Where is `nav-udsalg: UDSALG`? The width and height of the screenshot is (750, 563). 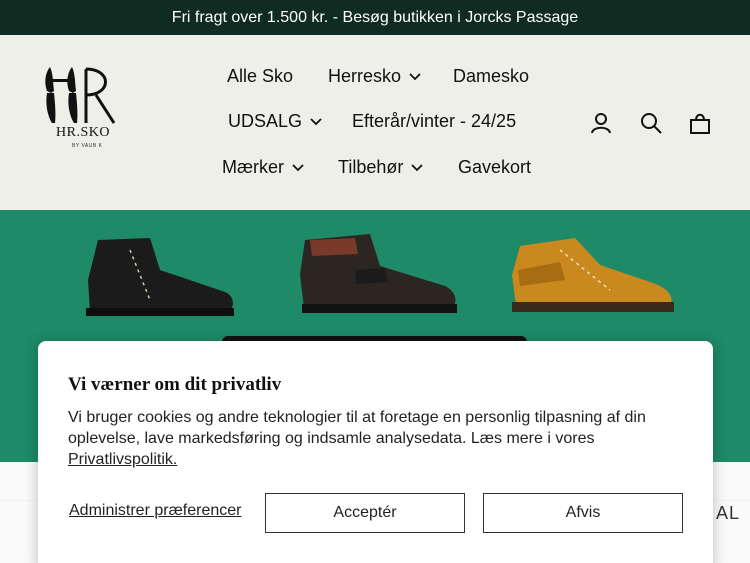
nav-udsalg: UDSALG is located at coordinates (275, 121).